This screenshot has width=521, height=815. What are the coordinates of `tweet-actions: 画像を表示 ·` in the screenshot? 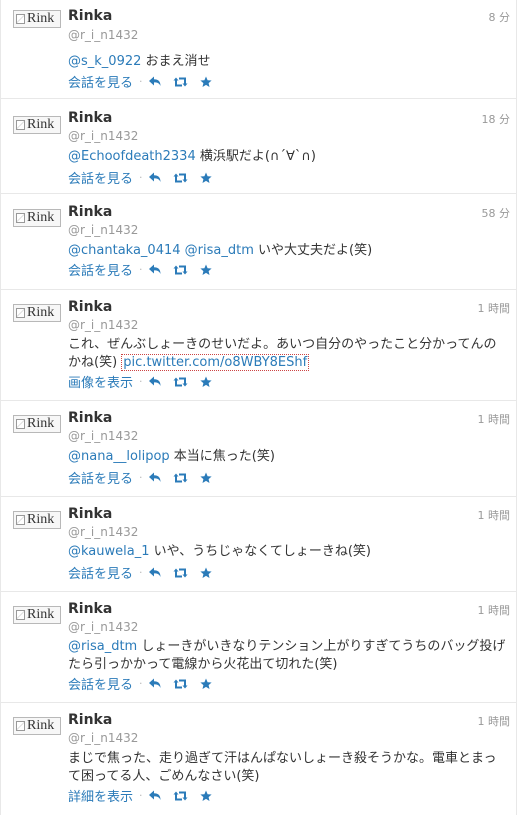 It's located at (146, 381).